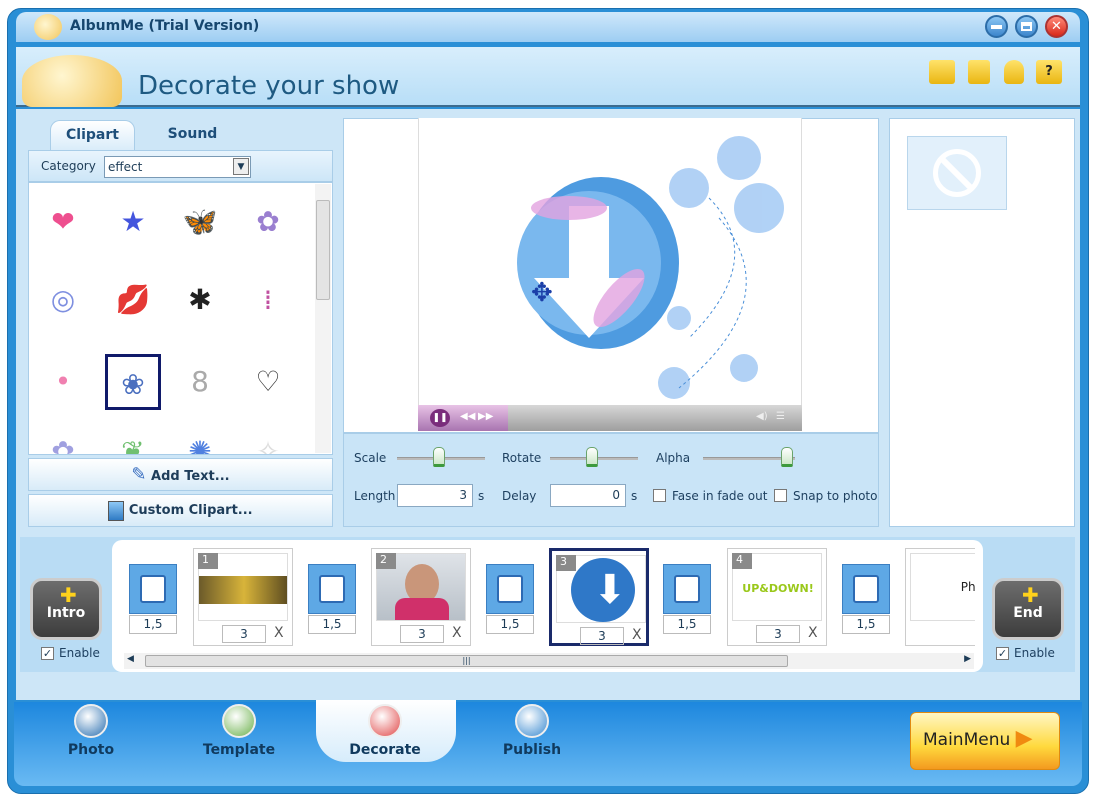  I want to click on picture-icon, so click(116, 510).